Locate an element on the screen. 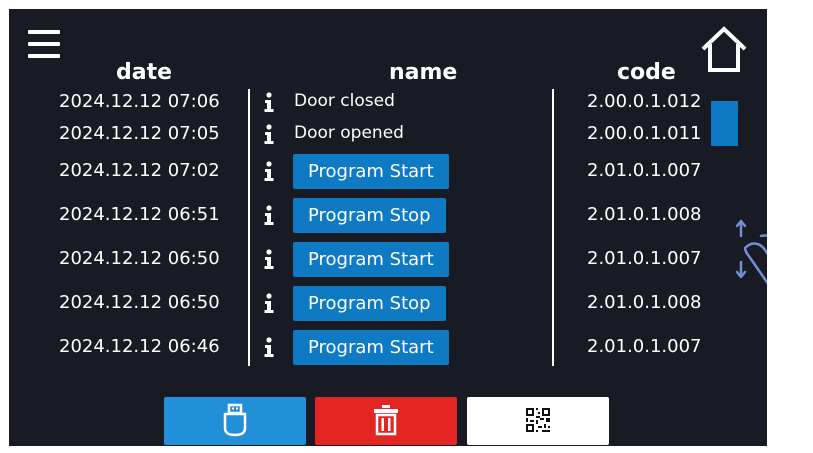 The height and width of the screenshot is (453, 813). hamburger-menu-icon is located at coordinates (44, 45).